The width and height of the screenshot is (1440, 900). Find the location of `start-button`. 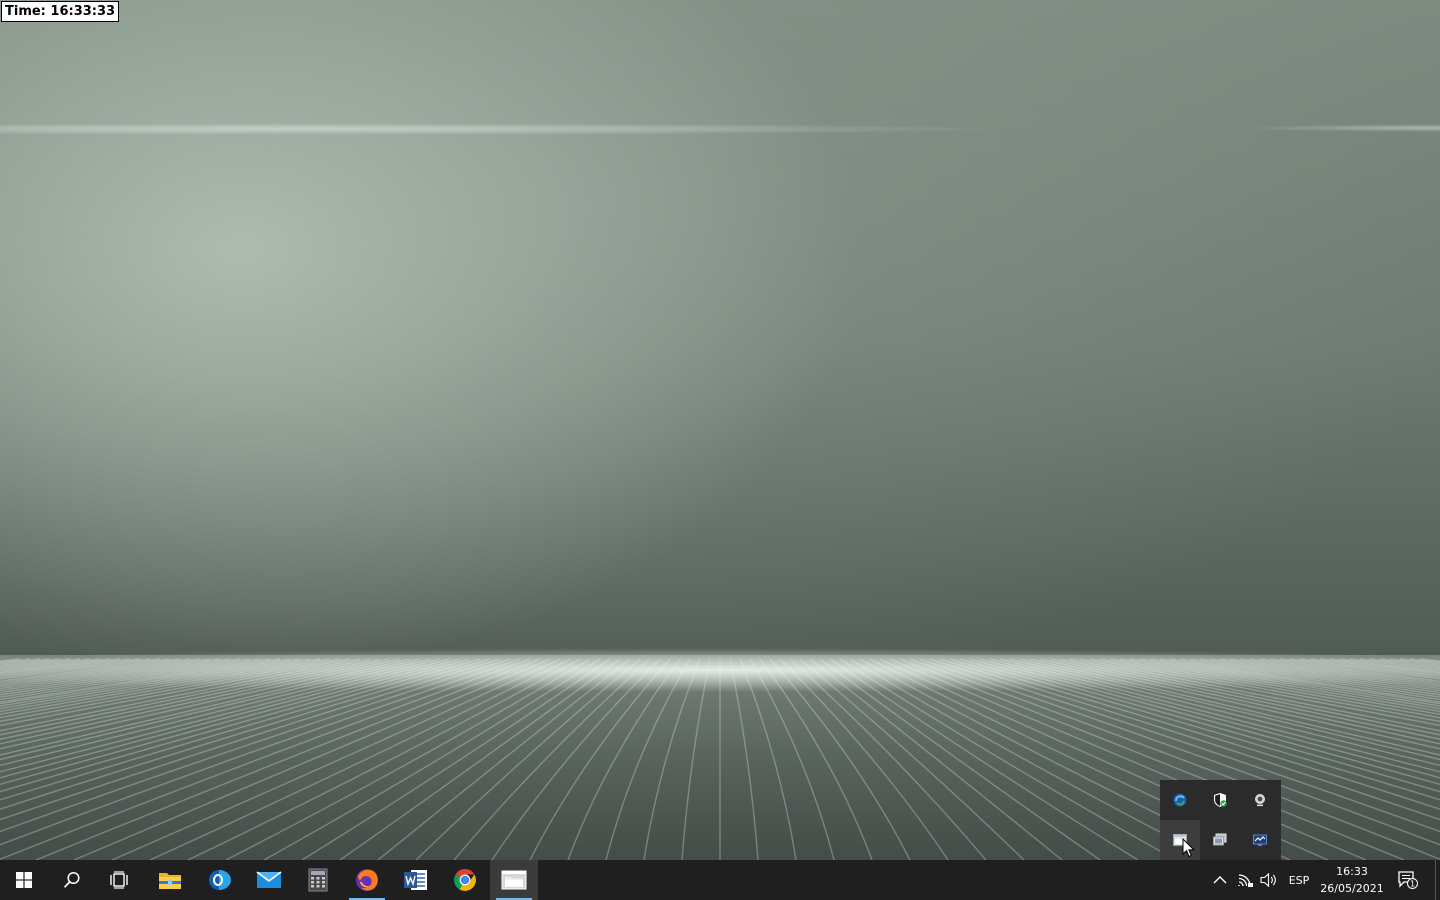

start-button is located at coordinates (24, 880).